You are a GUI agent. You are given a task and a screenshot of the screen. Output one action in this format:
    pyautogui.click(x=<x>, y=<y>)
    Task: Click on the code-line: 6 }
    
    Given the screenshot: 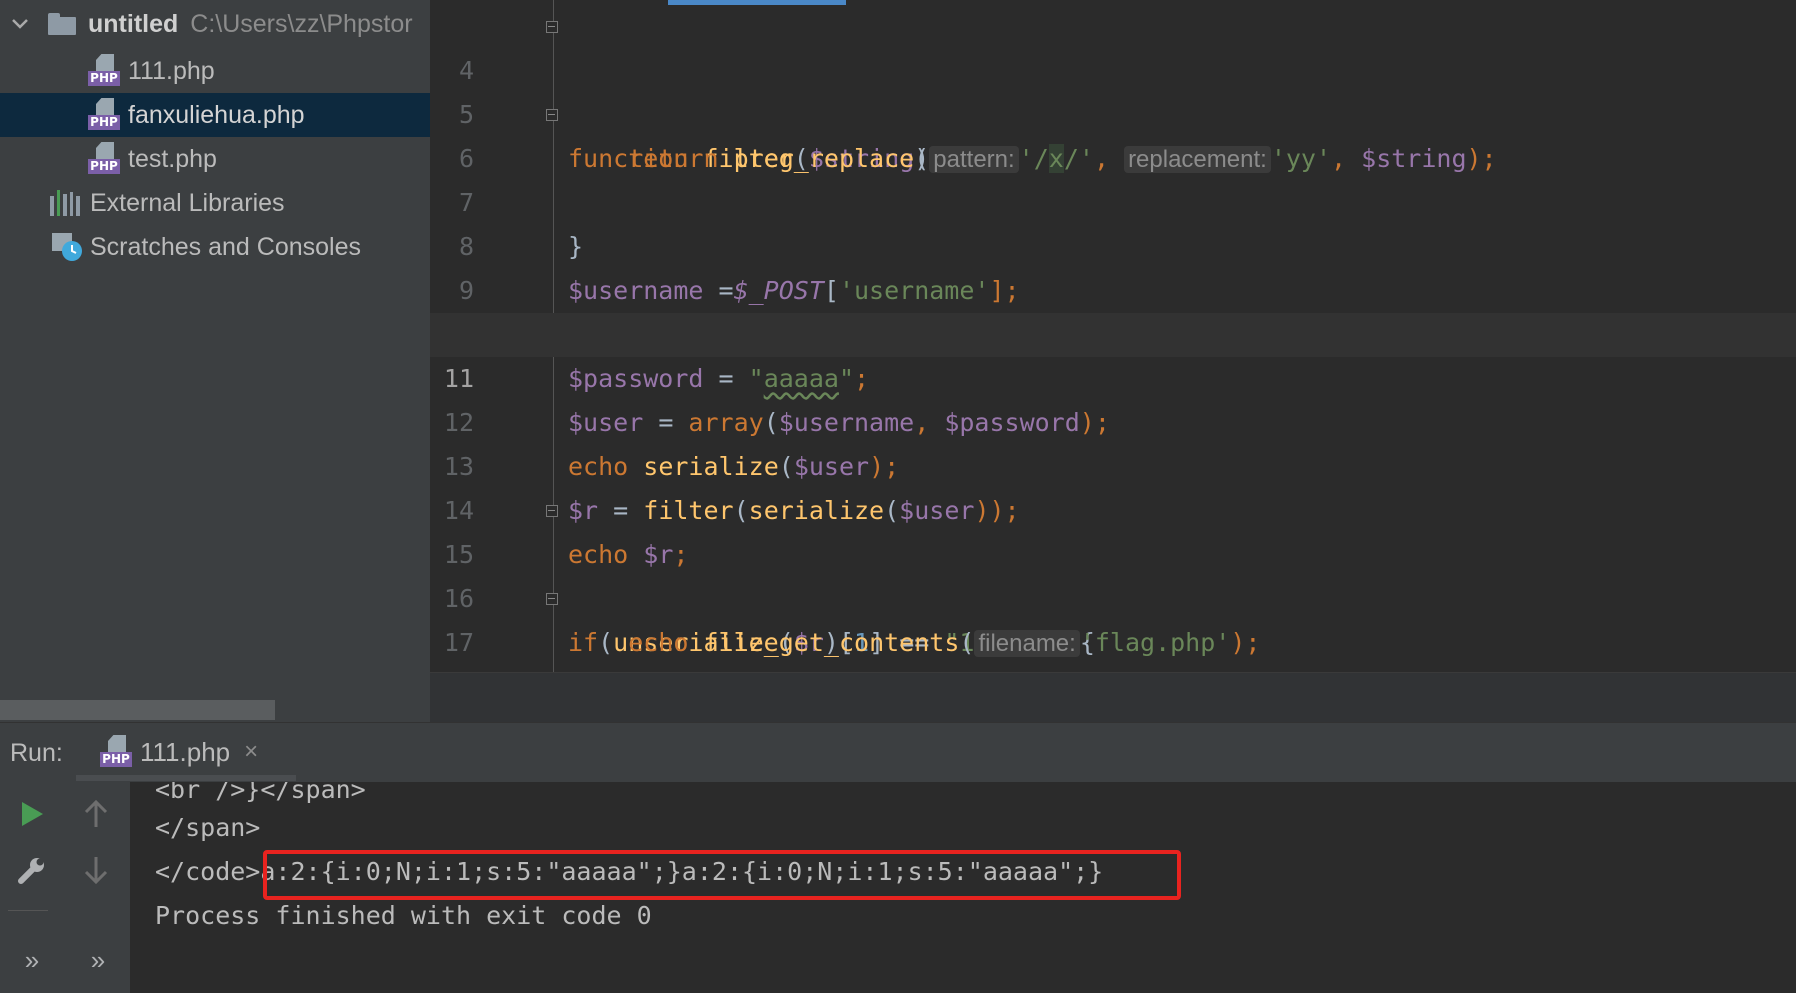 What is the action you would take?
    pyautogui.click(x=1113, y=177)
    